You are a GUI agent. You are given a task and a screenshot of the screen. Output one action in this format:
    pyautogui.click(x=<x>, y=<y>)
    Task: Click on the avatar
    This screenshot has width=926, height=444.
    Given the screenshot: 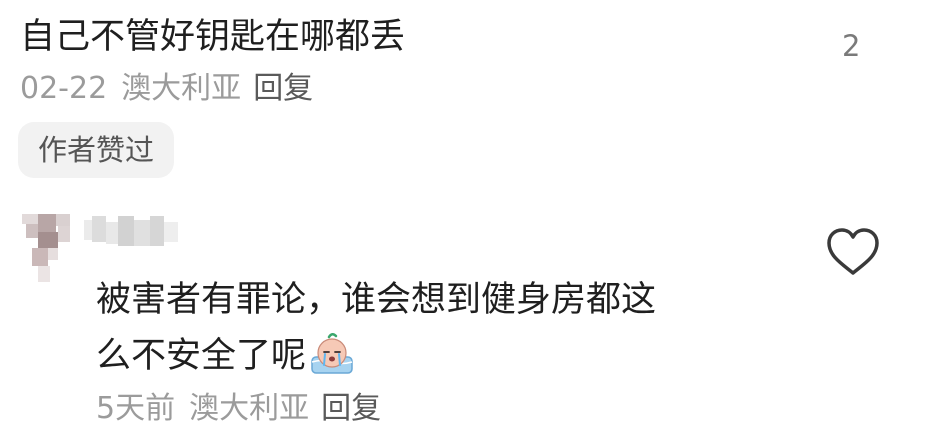 What is the action you would take?
    pyautogui.click(x=48, y=248)
    